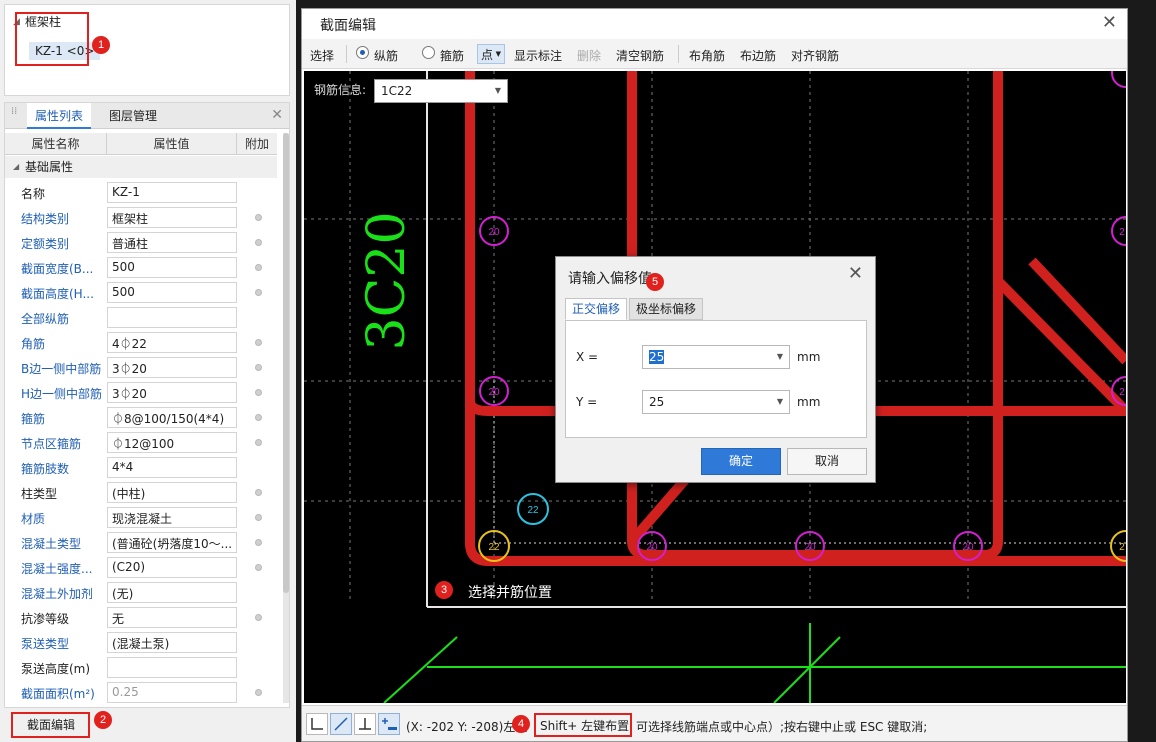  Describe the element at coordinates (15, 115) in the screenshot. I see `drag-grip-icon: ⁞⁞` at that location.